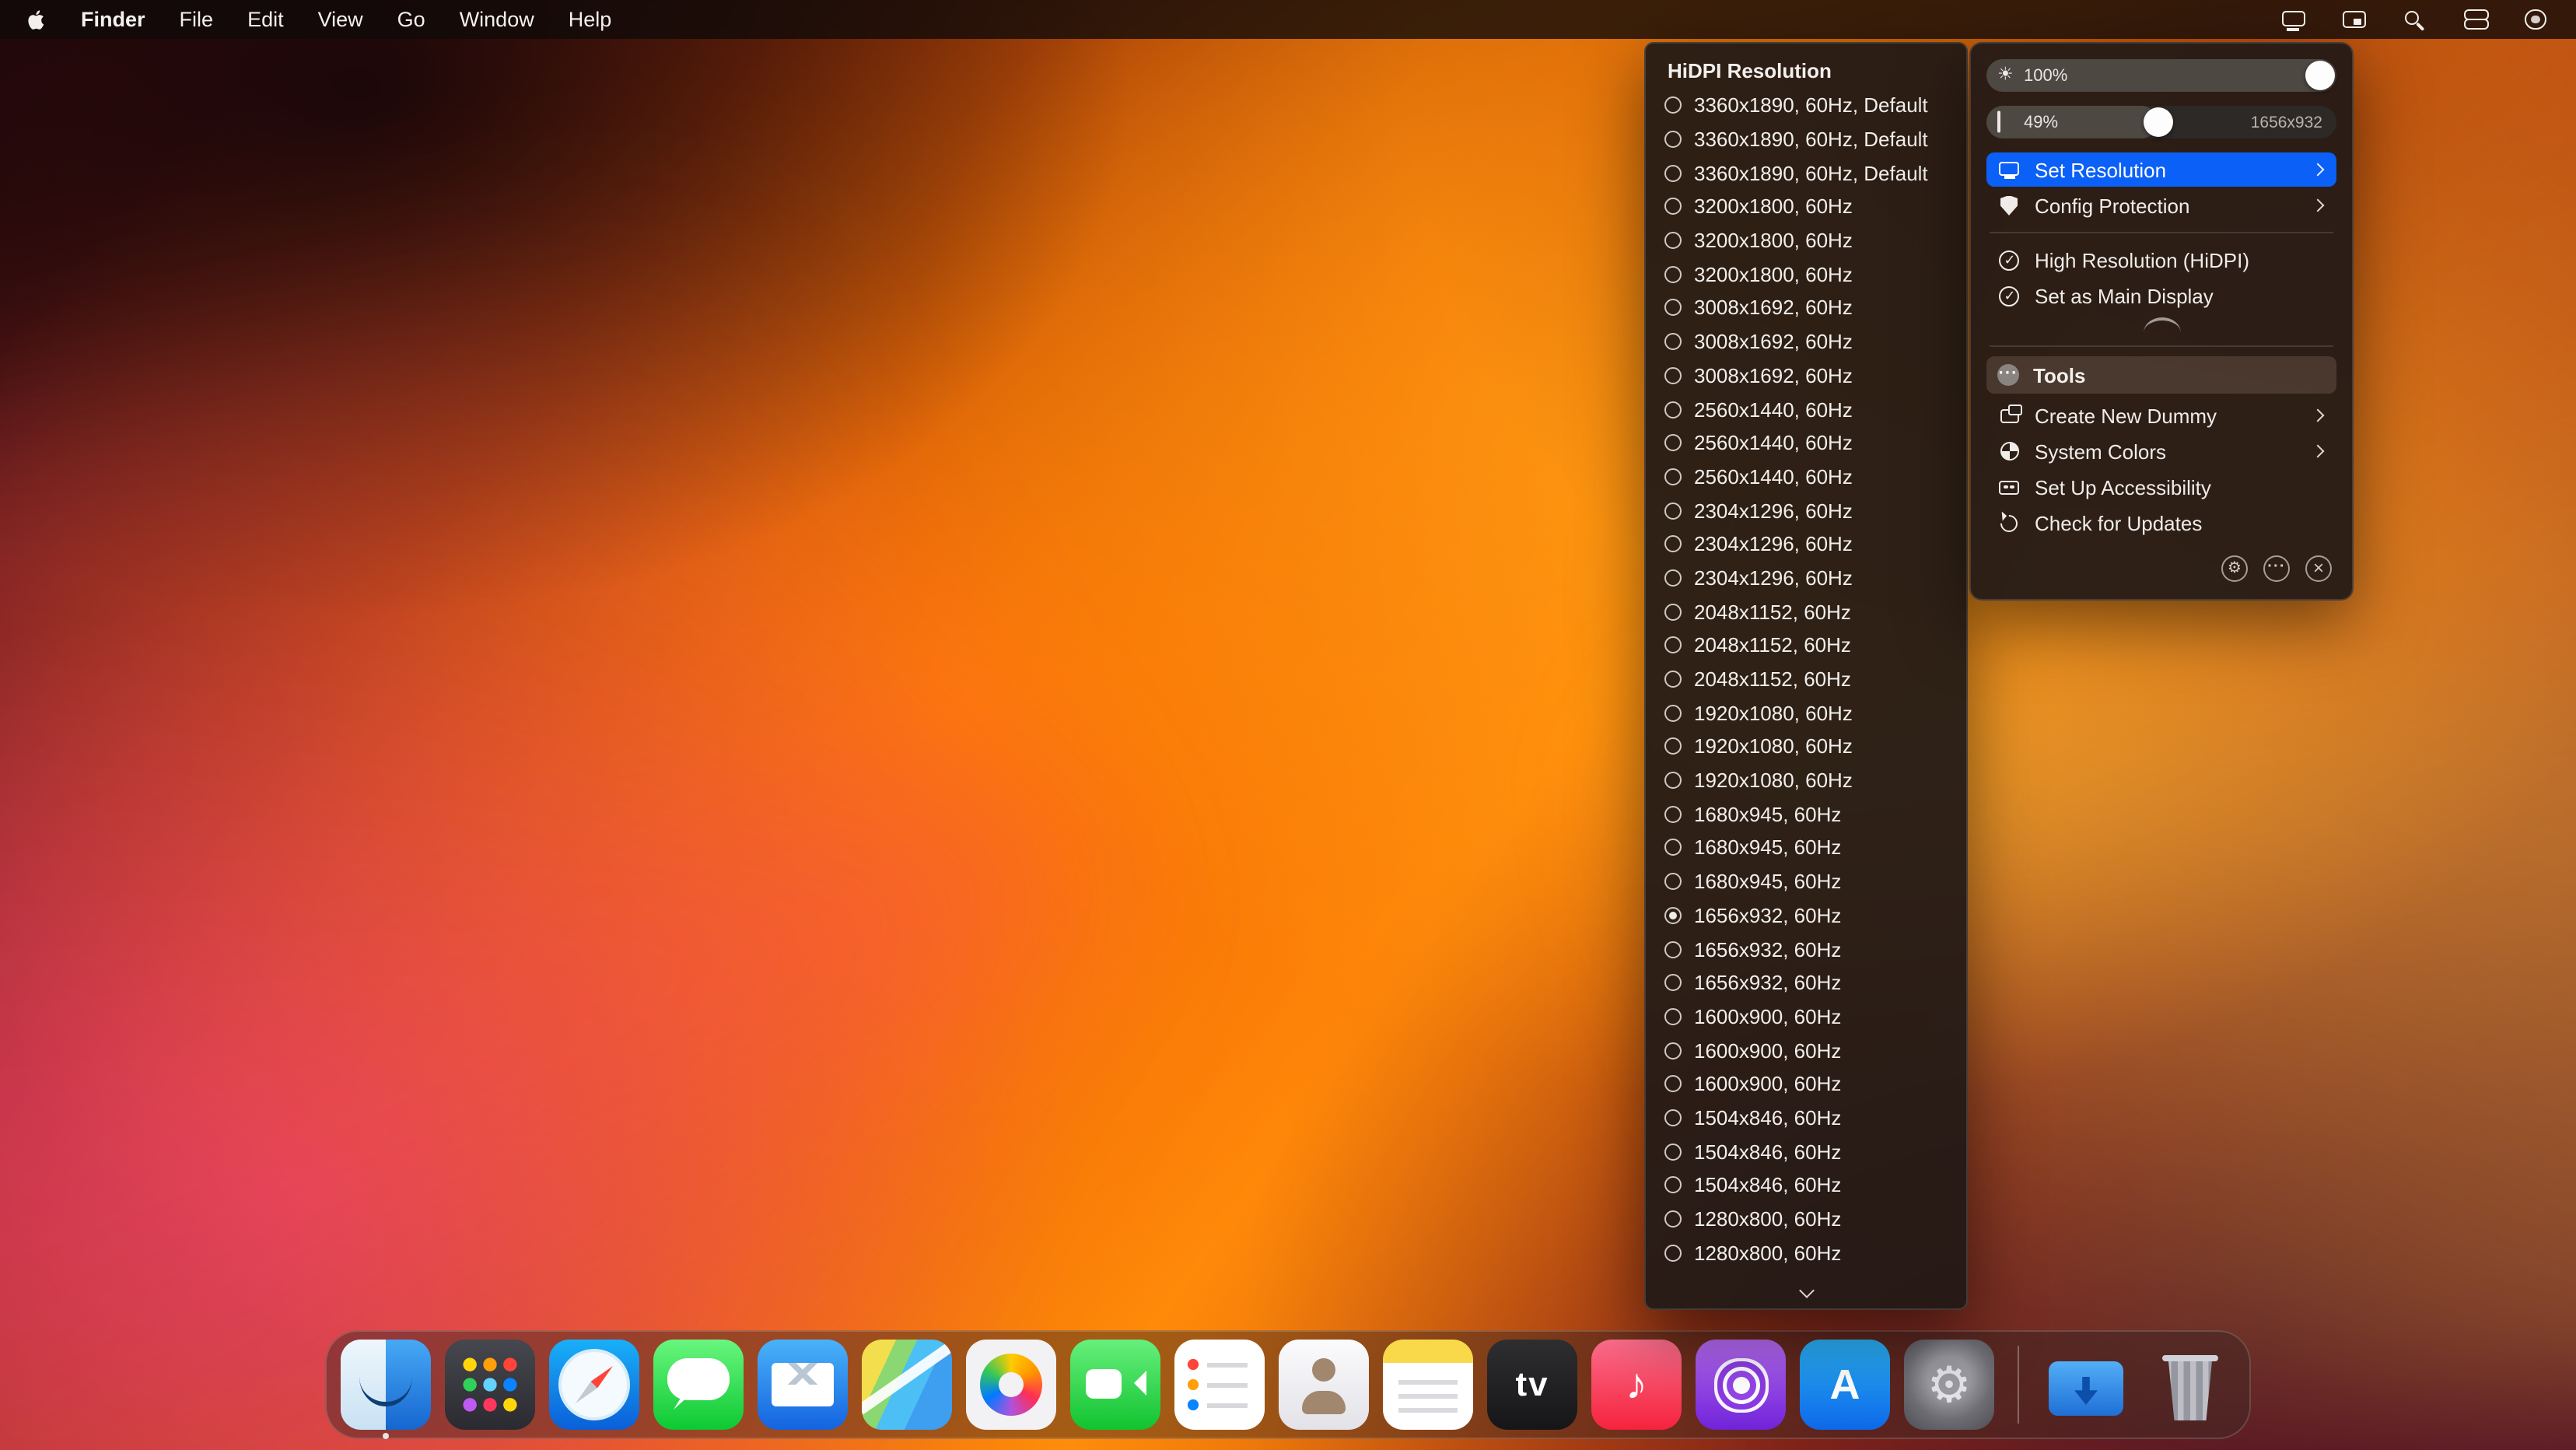 The height and width of the screenshot is (1450, 2576). Describe the element at coordinates (2161, 523) in the screenshot. I see `menu-item: Check for Updates` at that location.